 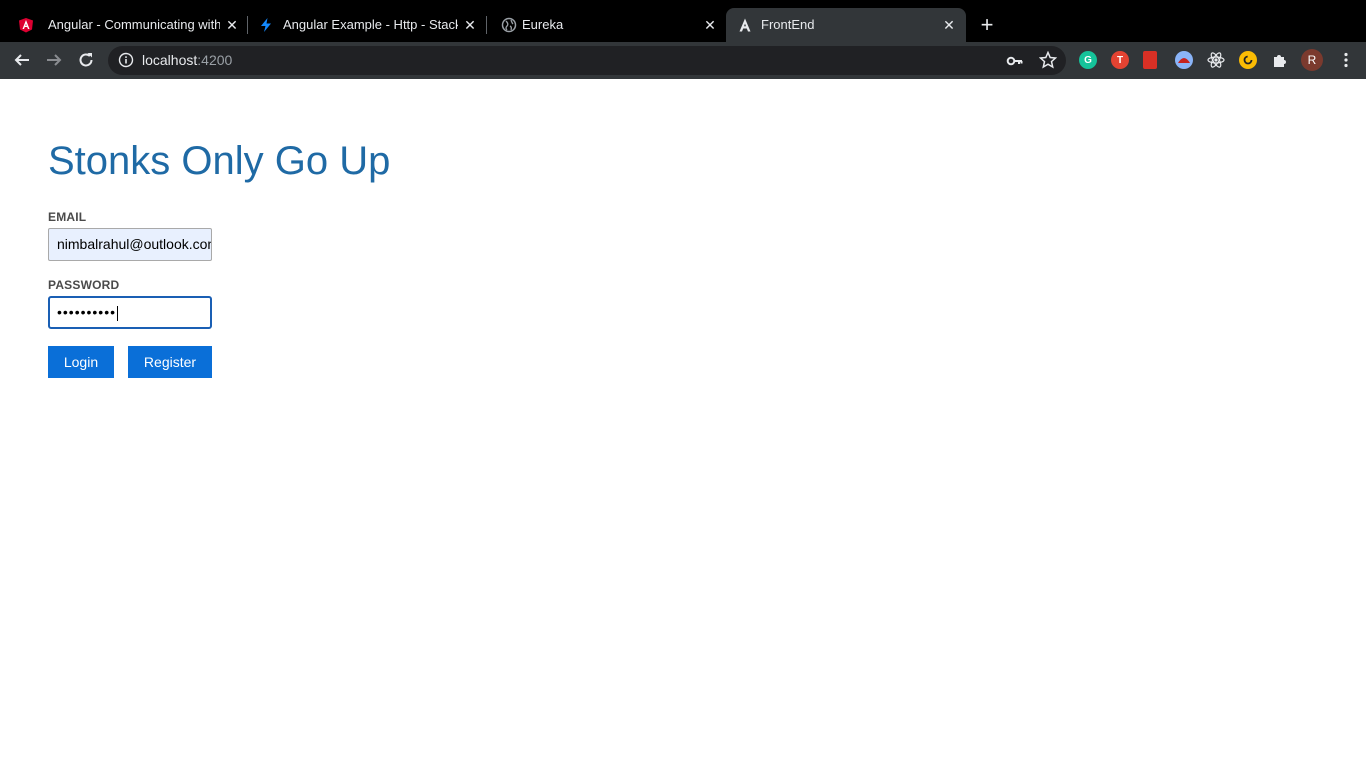 I want to click on tab-angular-communicating: Angular - Communicating with ✕, so click(x=124, y=25).